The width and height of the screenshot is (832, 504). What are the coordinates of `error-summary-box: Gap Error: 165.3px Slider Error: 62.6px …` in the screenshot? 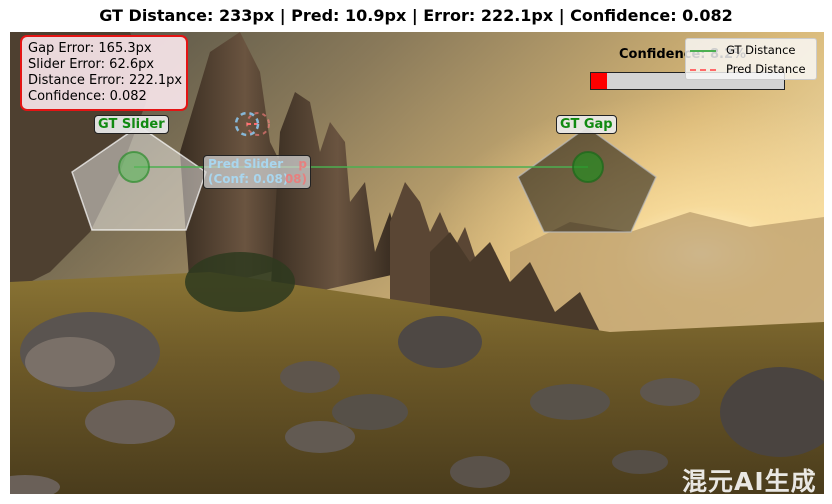 It's located at (104, 73).